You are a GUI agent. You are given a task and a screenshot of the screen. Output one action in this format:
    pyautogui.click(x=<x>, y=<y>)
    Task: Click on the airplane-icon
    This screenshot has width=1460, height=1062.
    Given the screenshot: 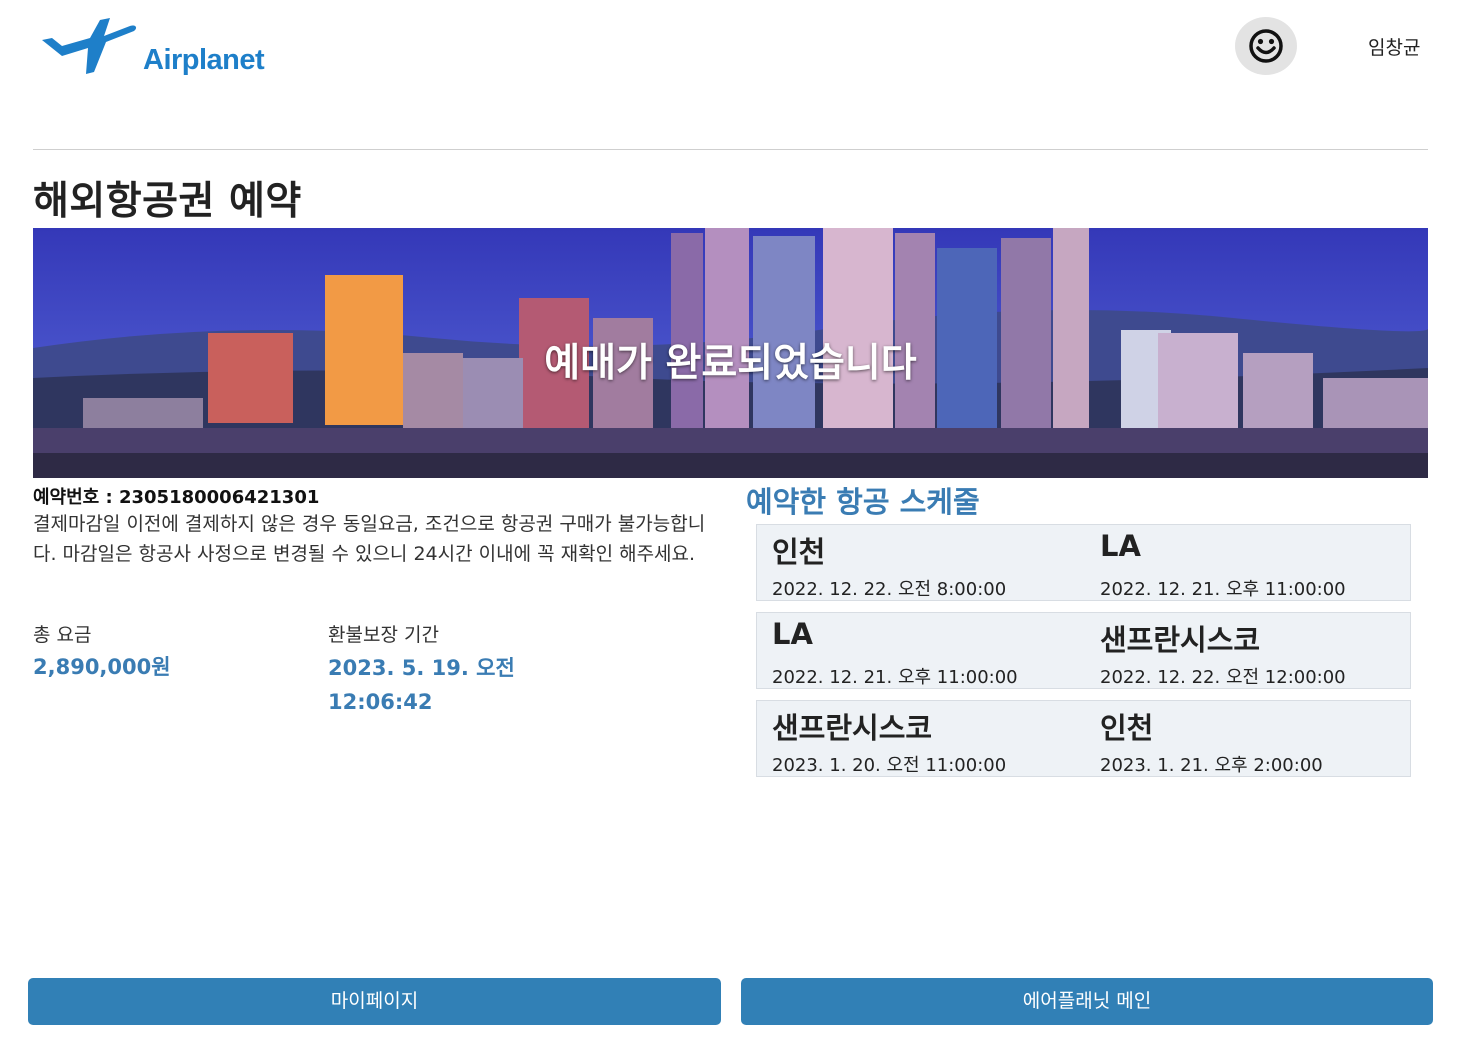 What is the action you would take?
    pyautogui.click(x=89, y=46)
    